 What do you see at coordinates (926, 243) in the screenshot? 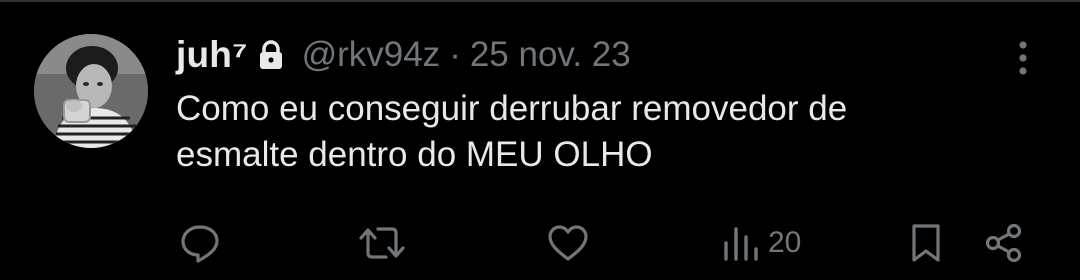
I see `bookmark-icon` at bounding box center [926, 243].